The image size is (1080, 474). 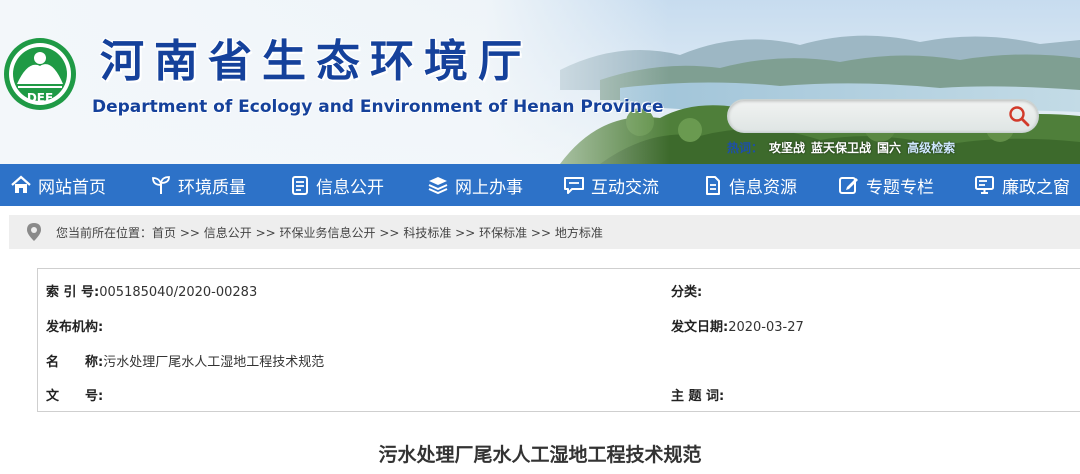 I want to click on search-icon, so click(x=1019, y=116).